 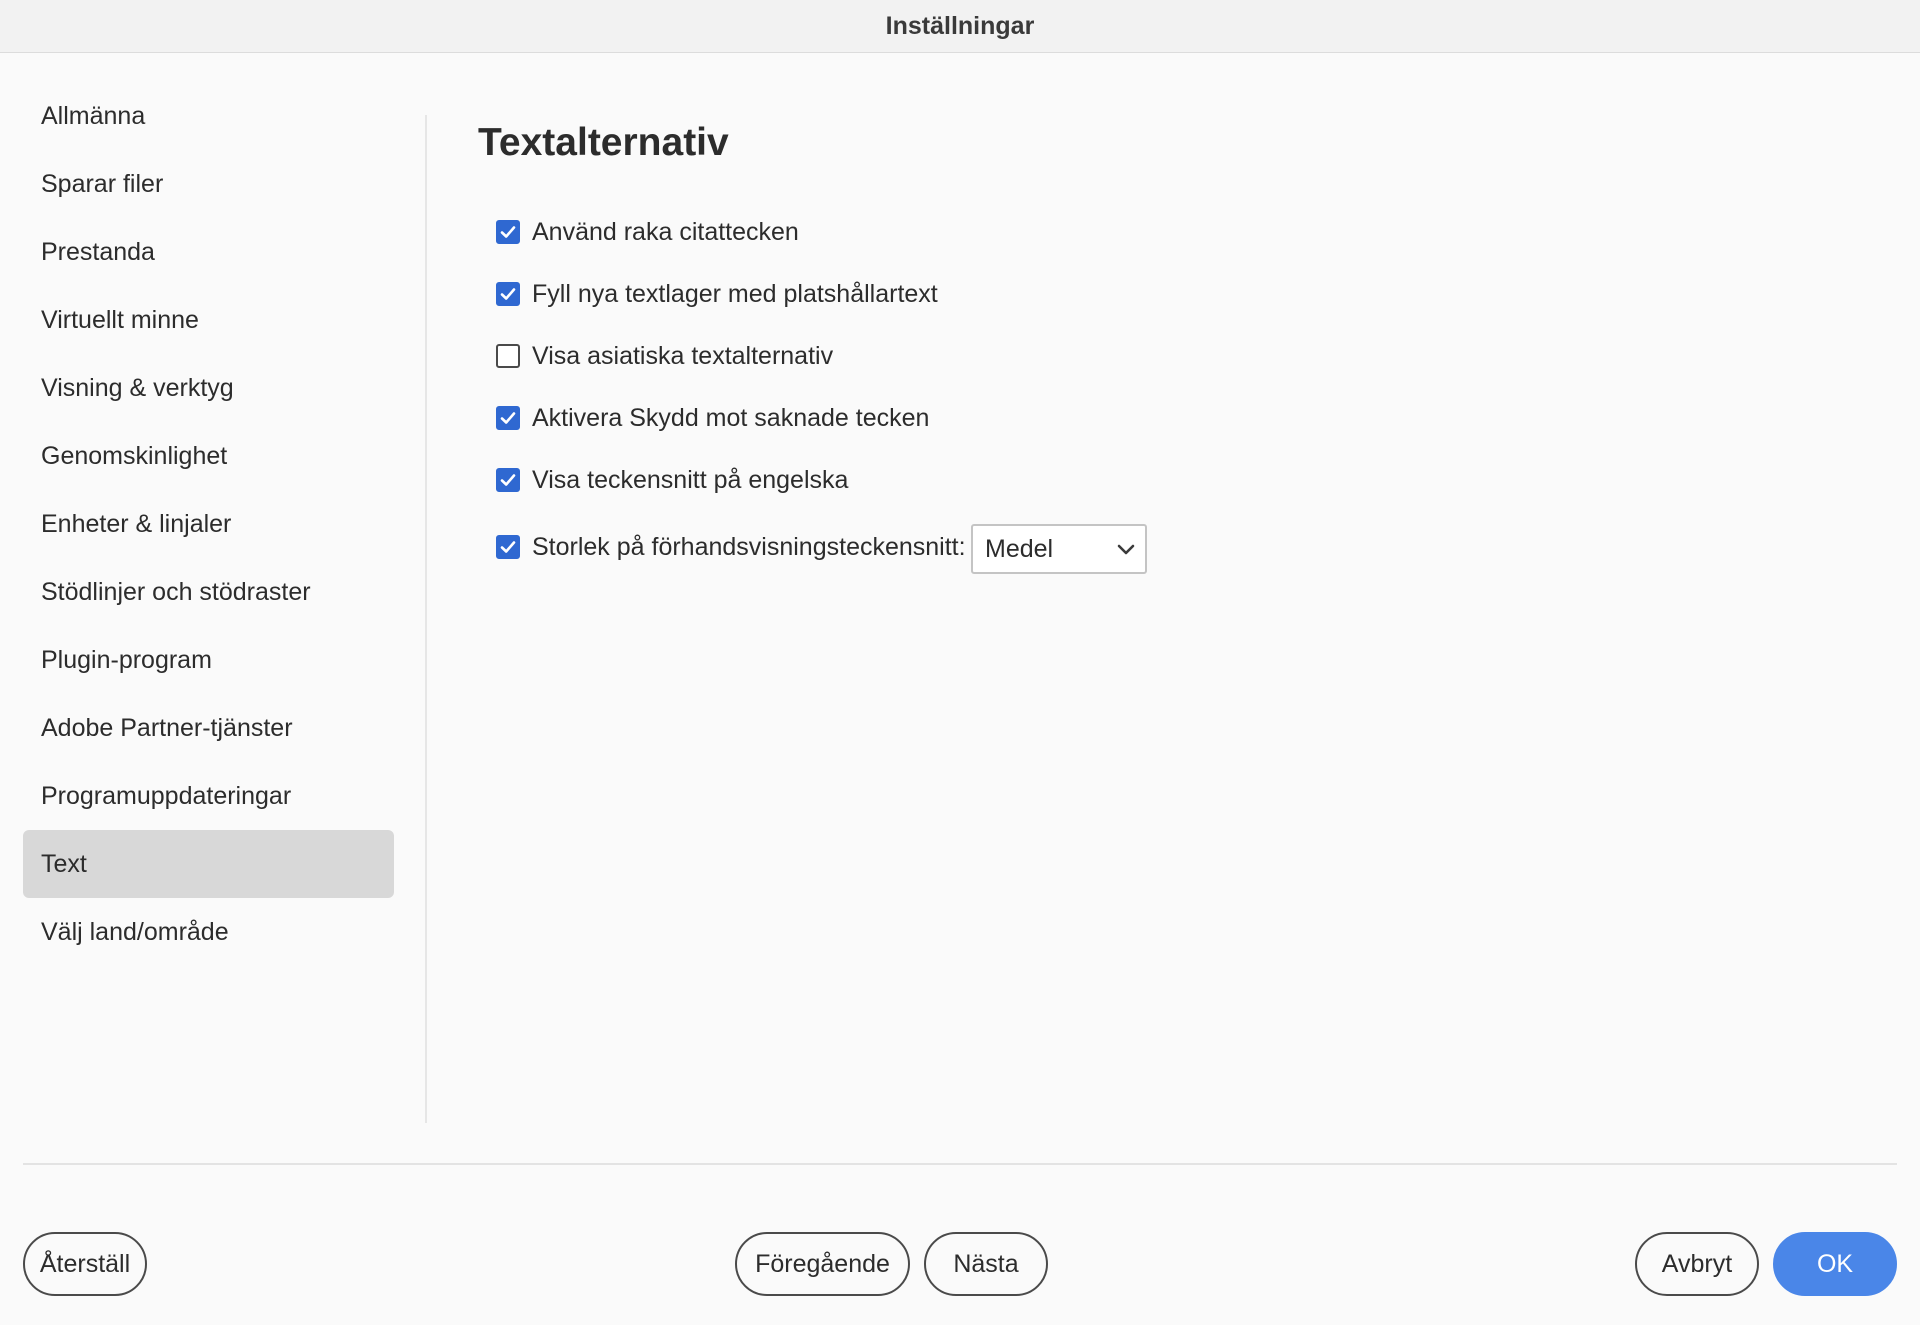 I want to click on option-label: Visa teckensnitt på engelska, so click(x=690, y=479).